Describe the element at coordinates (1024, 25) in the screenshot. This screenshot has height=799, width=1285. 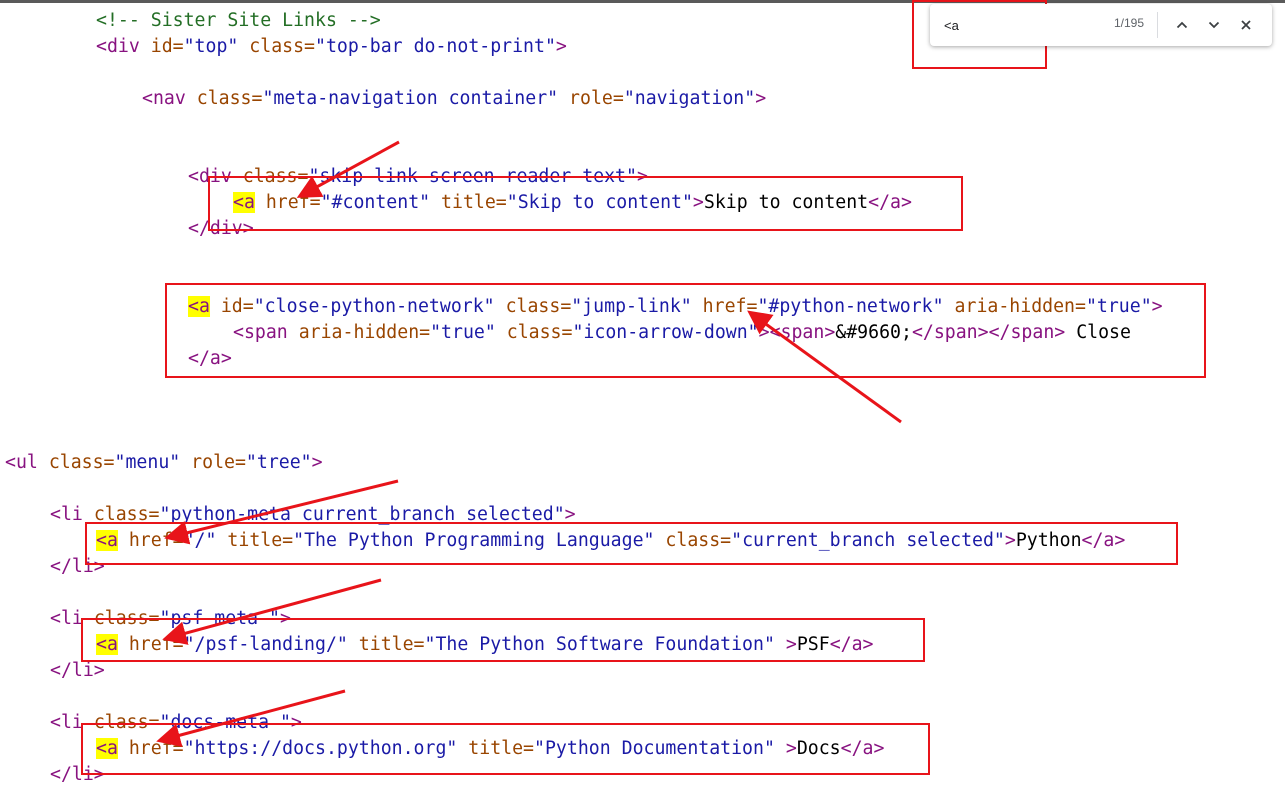
I see `find-input` at that location.